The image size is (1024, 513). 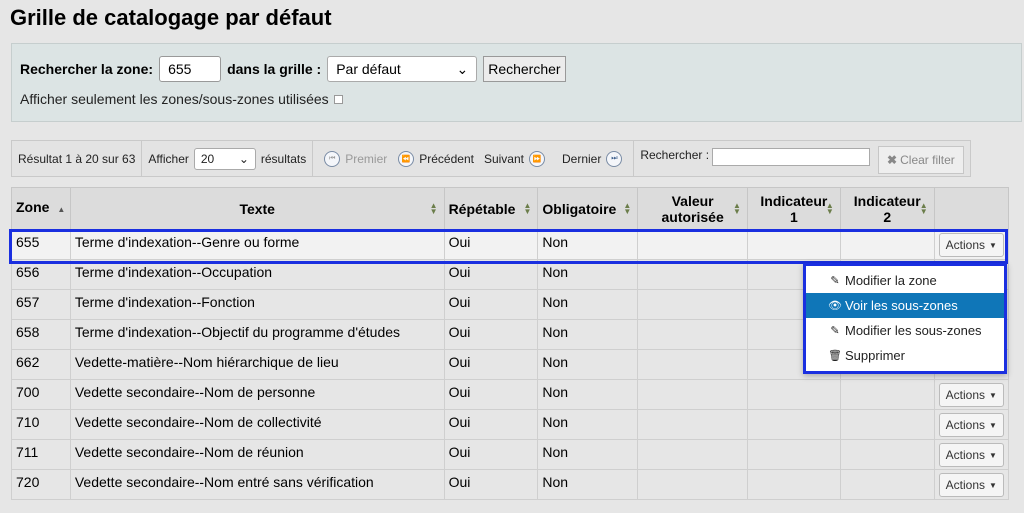 What do you see at coordinates (675, 155) in the screenshot?
I see `filter-label: Rechercher :` at bounding box center [675, 155].